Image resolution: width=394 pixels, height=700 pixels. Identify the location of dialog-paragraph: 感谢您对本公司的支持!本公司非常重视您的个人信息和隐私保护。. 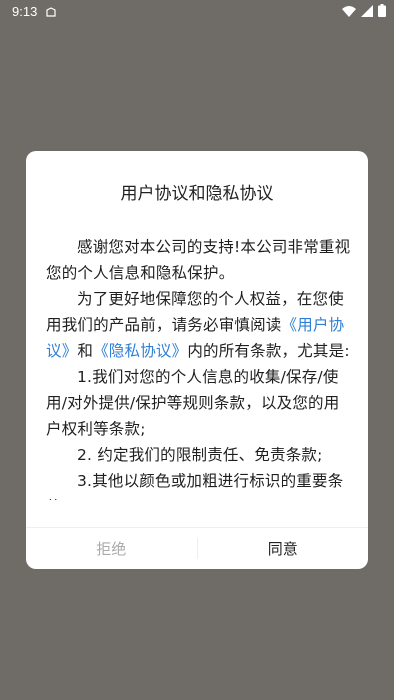
(199, 260).